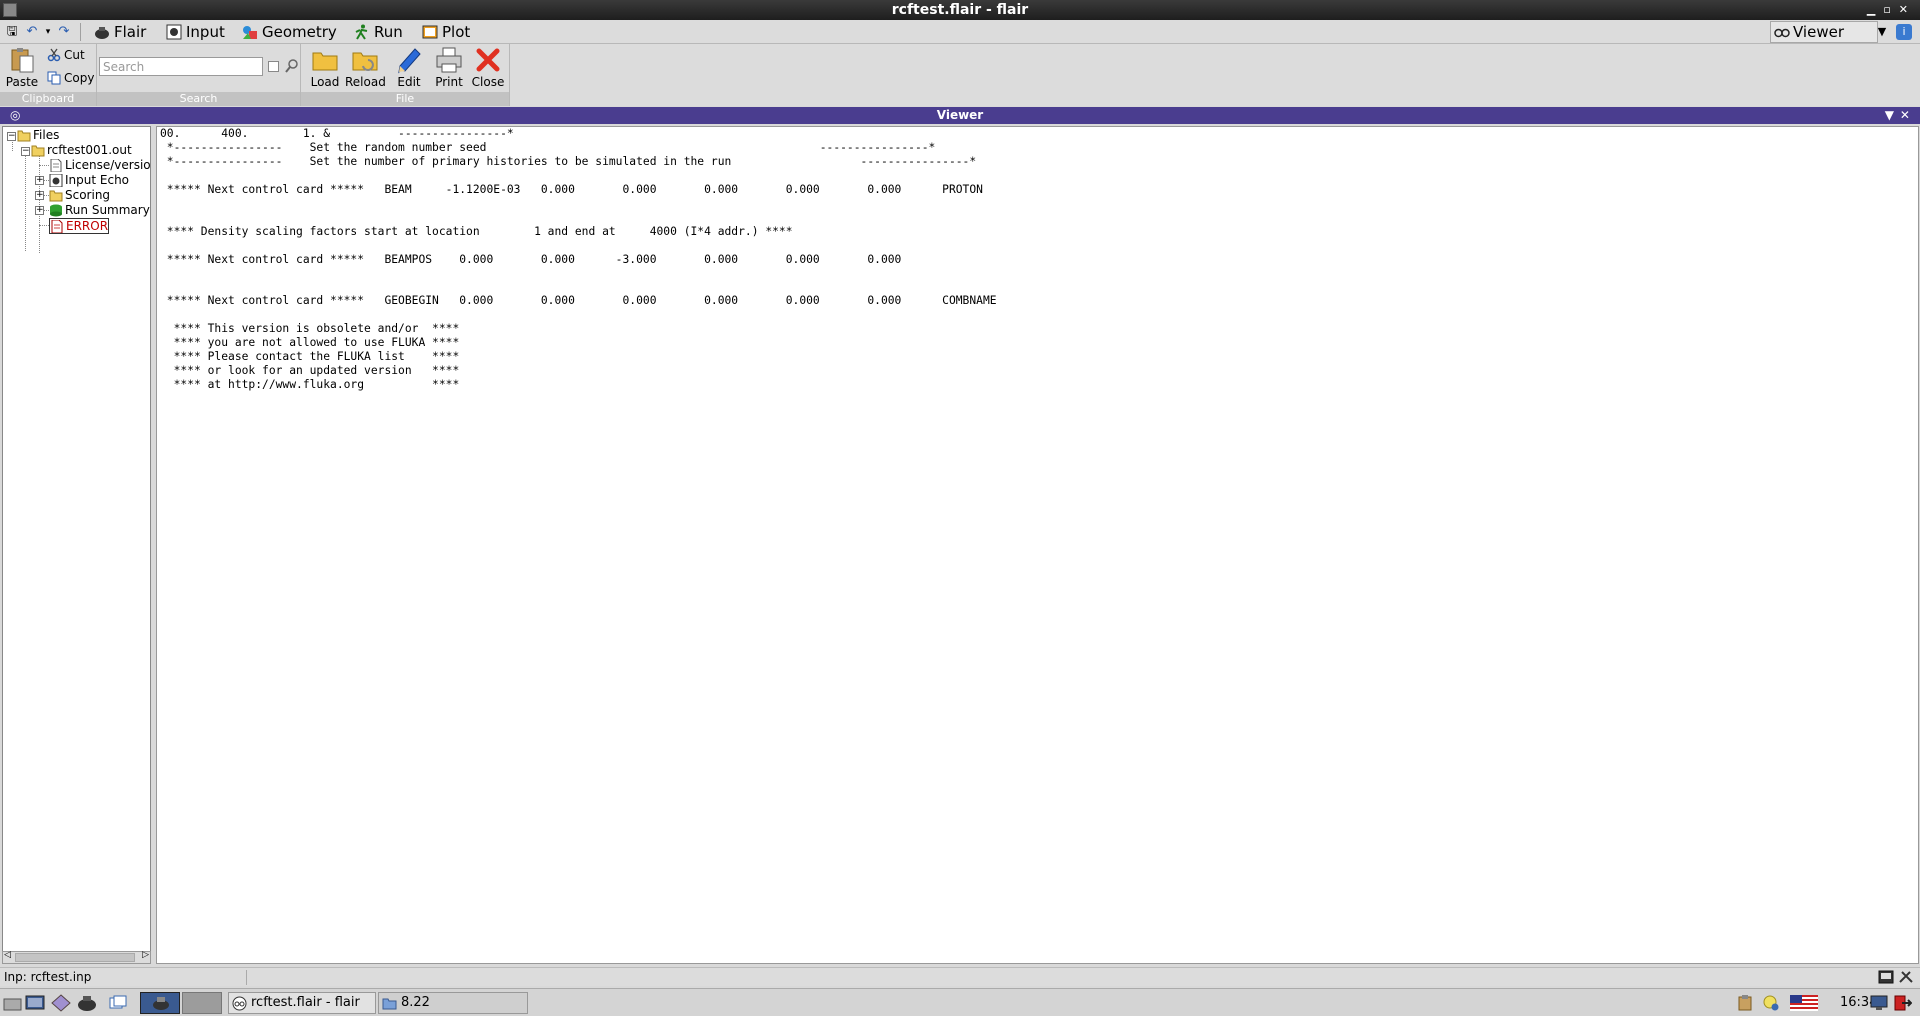 The width and height of the screenshot is (1920, 1016). Describe the element at coordinates (273, 66) in the screenshot. I see `search-option-checkbox` at that location.